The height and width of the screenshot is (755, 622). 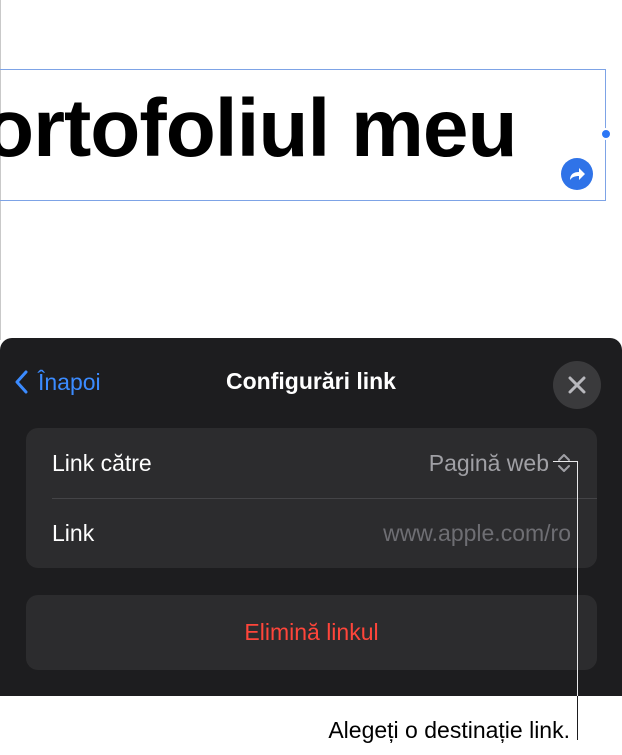 I want to click on callout-leader-line-panel, so click(x=577, y=578).